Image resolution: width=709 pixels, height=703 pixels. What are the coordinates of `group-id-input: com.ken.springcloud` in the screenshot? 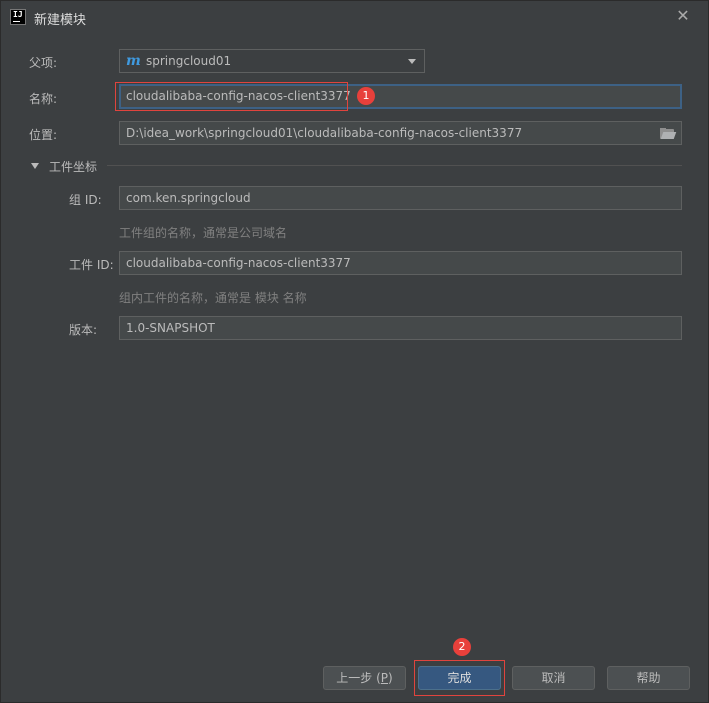 It's located at (400, 198).